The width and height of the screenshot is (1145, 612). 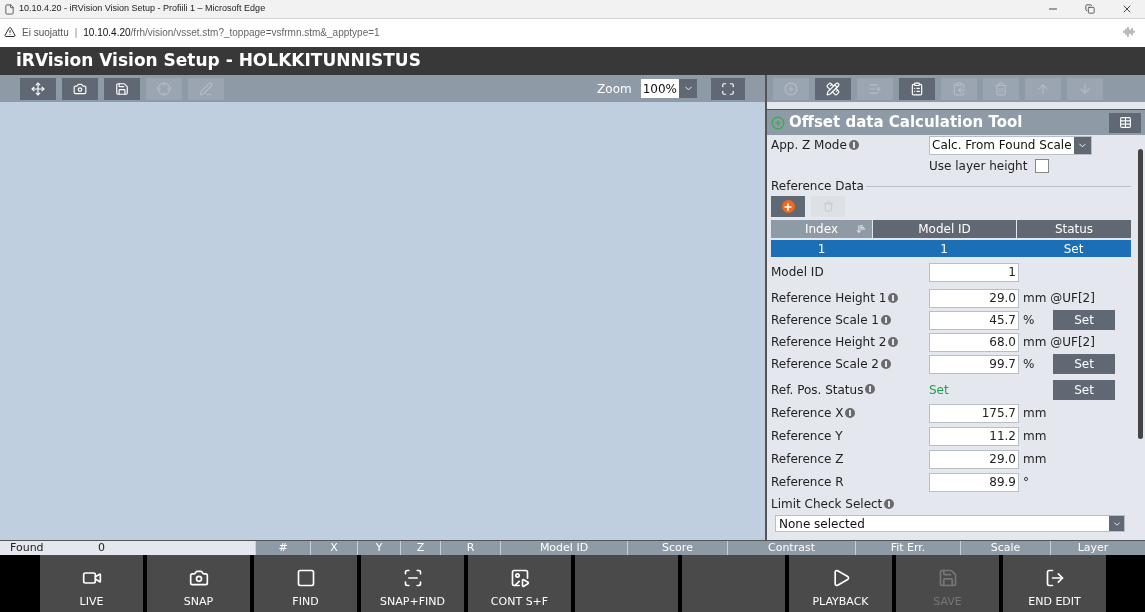 What do you see at coordinates (1054, 577) in the screenshot?
I see `exit-icon` at bounding box center [1054, 577].